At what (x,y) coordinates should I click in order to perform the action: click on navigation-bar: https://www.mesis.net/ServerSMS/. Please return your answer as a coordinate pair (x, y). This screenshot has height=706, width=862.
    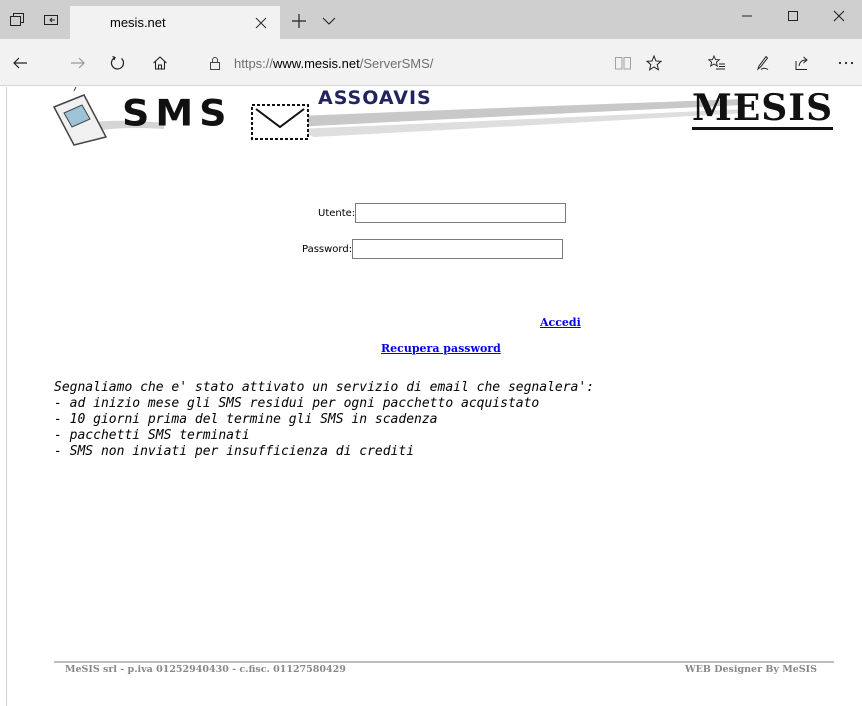
    Looking at the image, I should click on (431, 62).